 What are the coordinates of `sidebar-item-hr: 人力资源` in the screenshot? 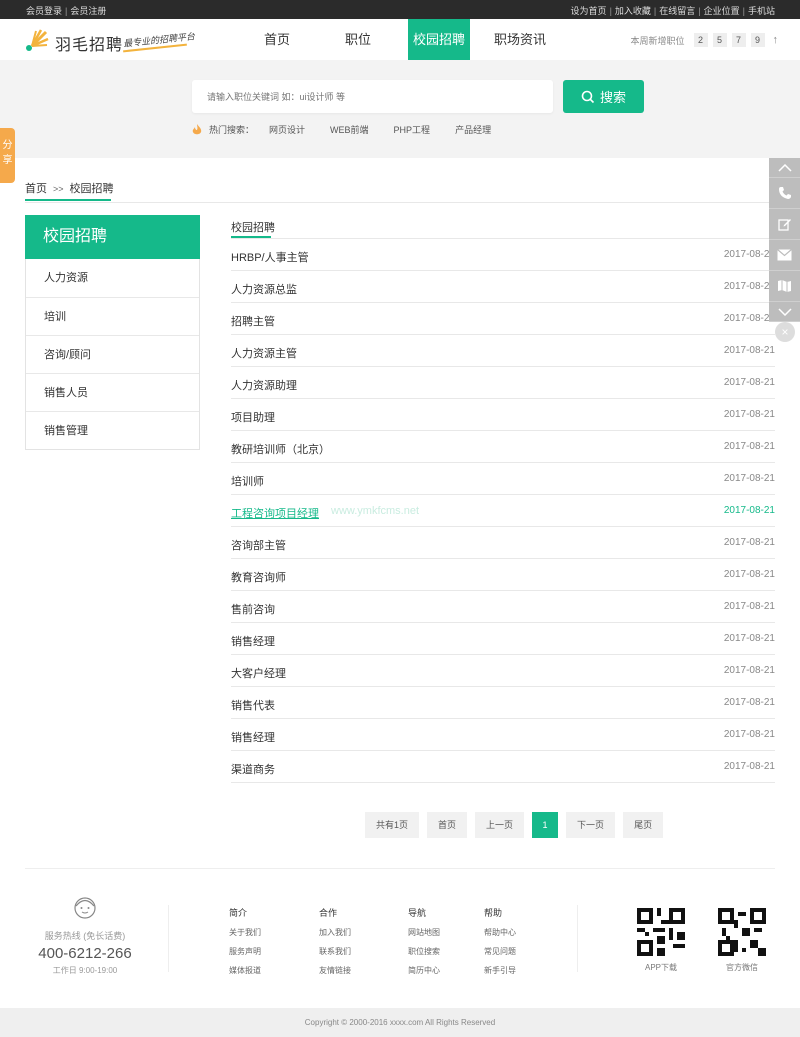 It's located at (112, 278).